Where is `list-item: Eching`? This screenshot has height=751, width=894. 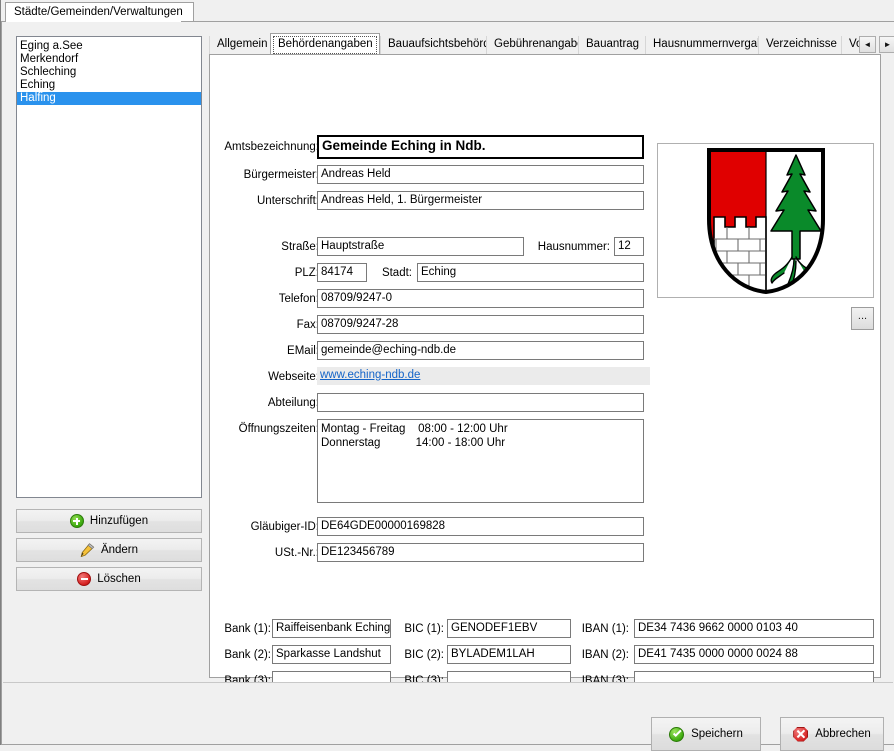
list-item: Eching is located at coordinates (109, 85).